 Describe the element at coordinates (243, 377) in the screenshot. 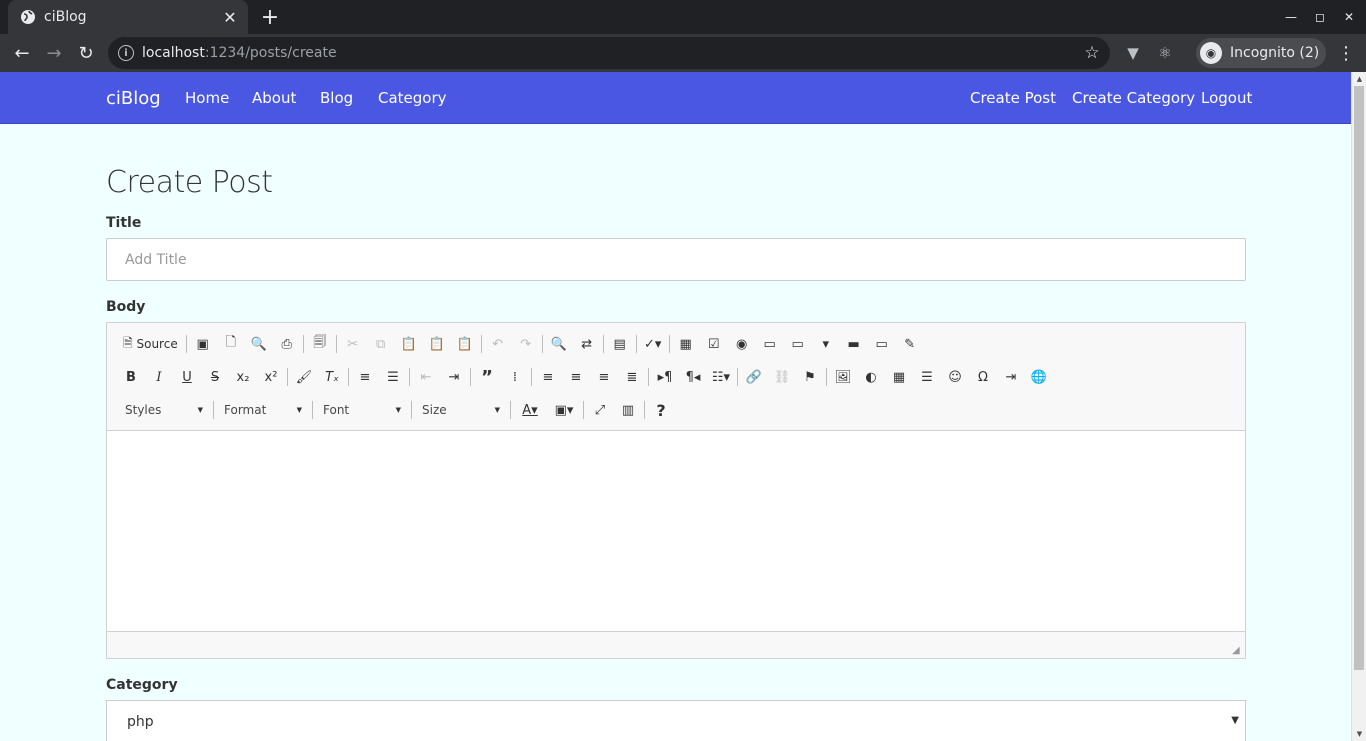

I see `subscript-icon: x₂` at that location.